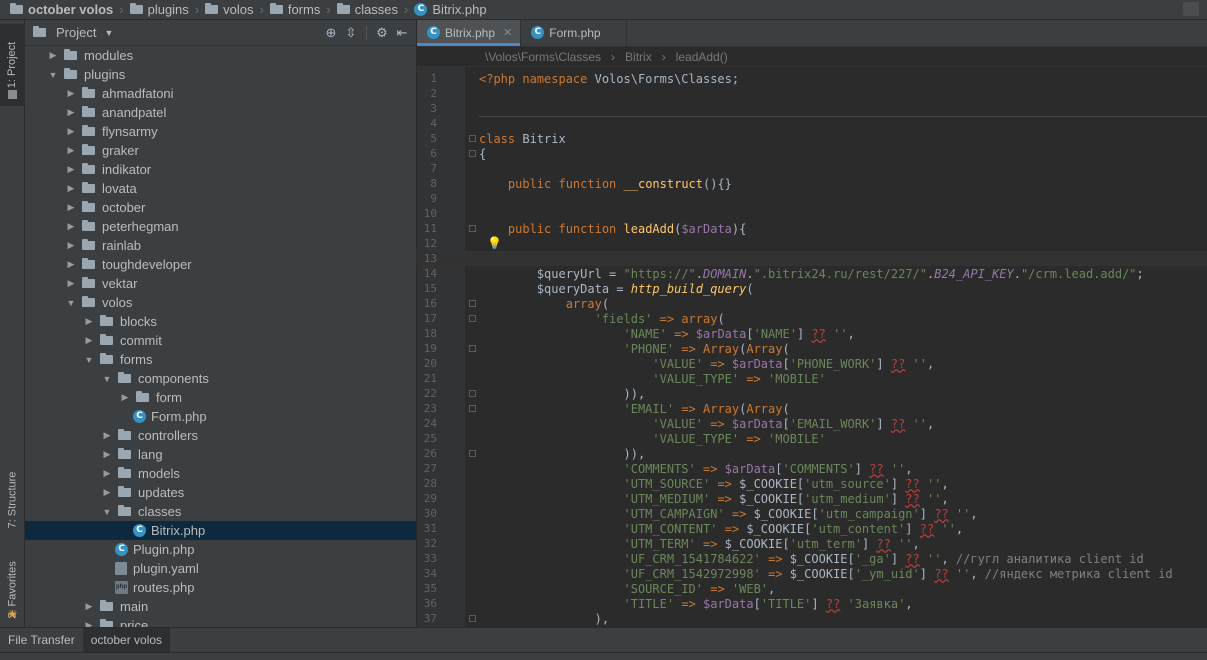 This screenshot has height=660, width=1207. Describe the element at coordinates (507, 32) in the screenshot. I see `close-icon: ✕` at that location.